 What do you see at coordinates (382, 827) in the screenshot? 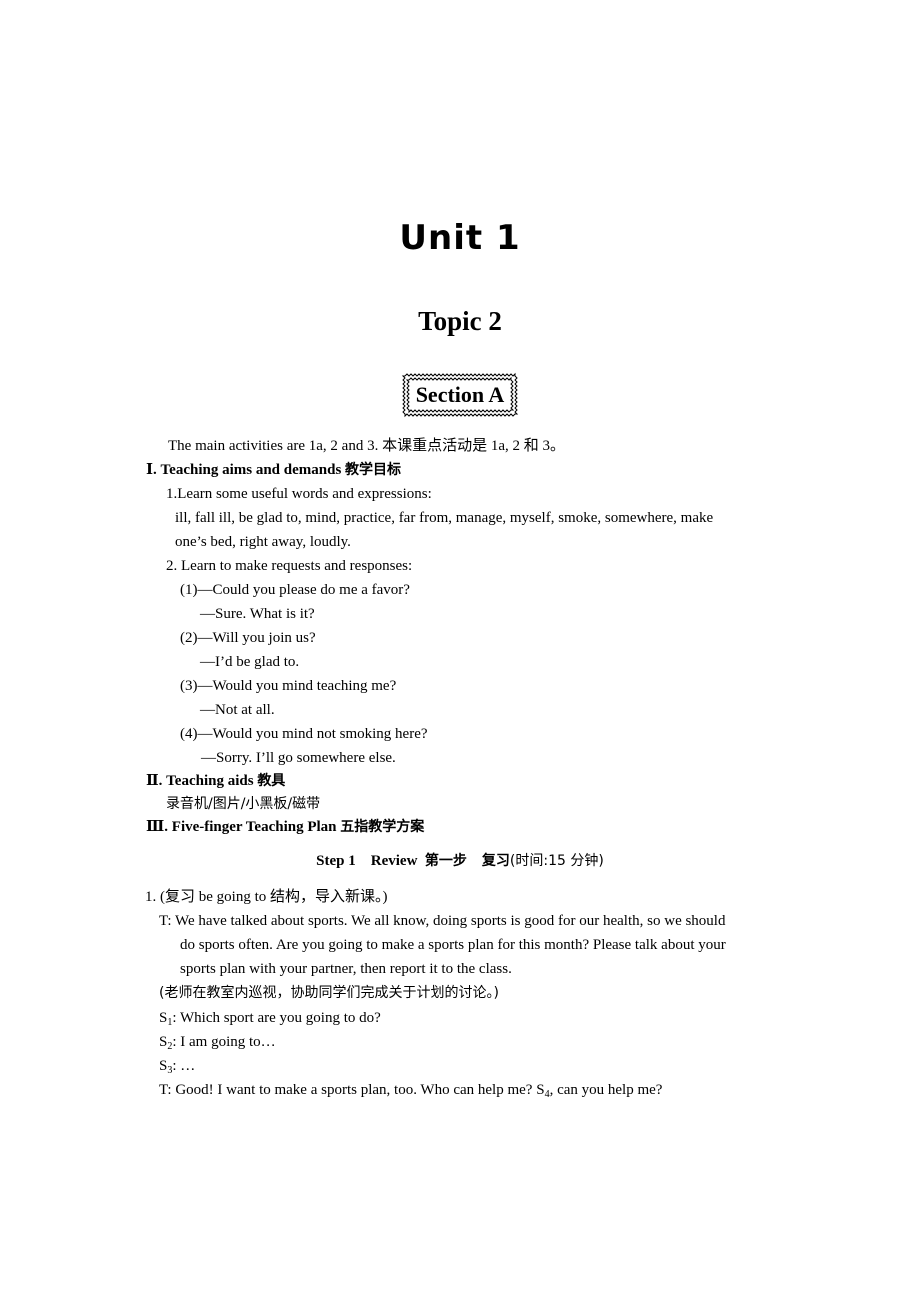
I see `part3-title-cn: 五指教学方案` at bounding box center [382, 827].